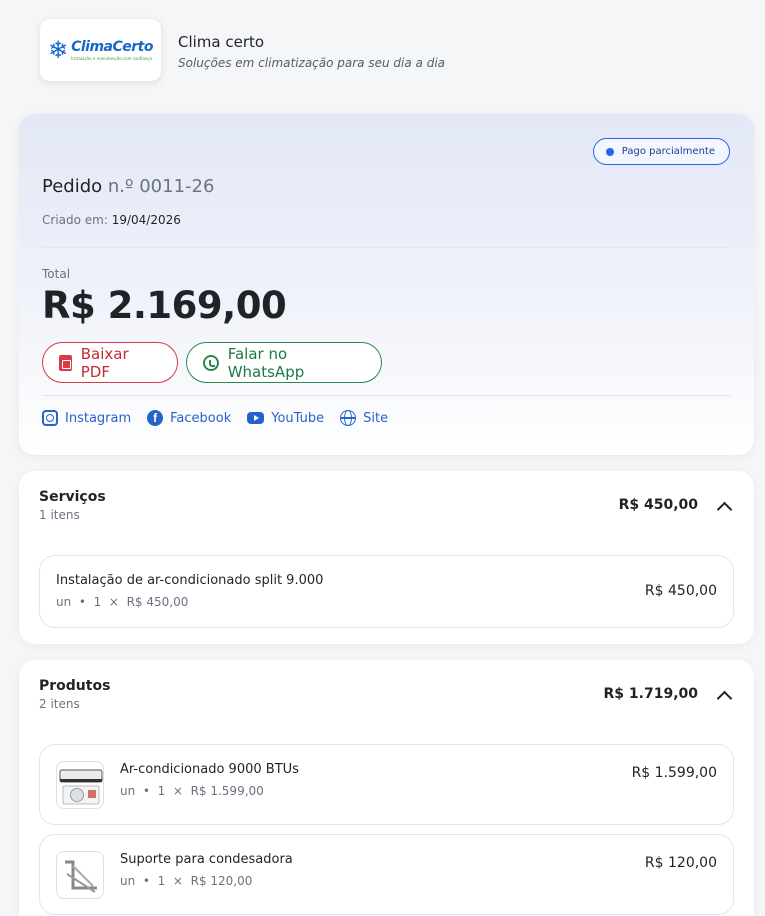  Describe the element at coordinates (680, 591) in the screenshot. I see `item-price: R$ 450,00` at that location.